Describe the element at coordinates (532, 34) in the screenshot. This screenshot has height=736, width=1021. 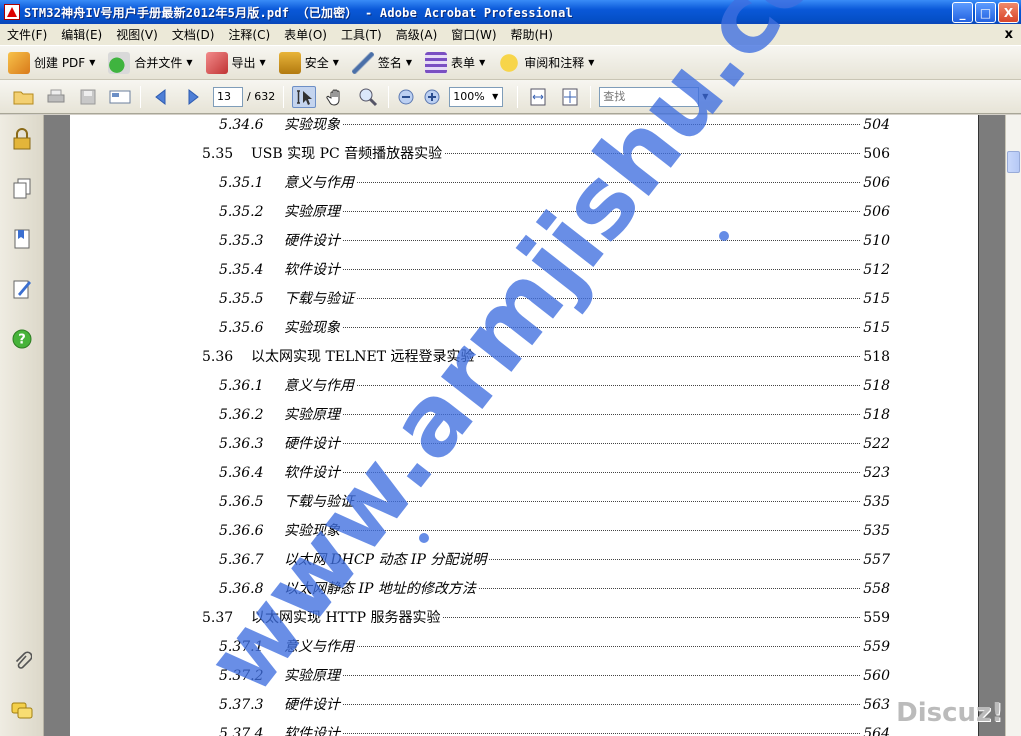
I see `menu-help: 帮助(H)` at that location.